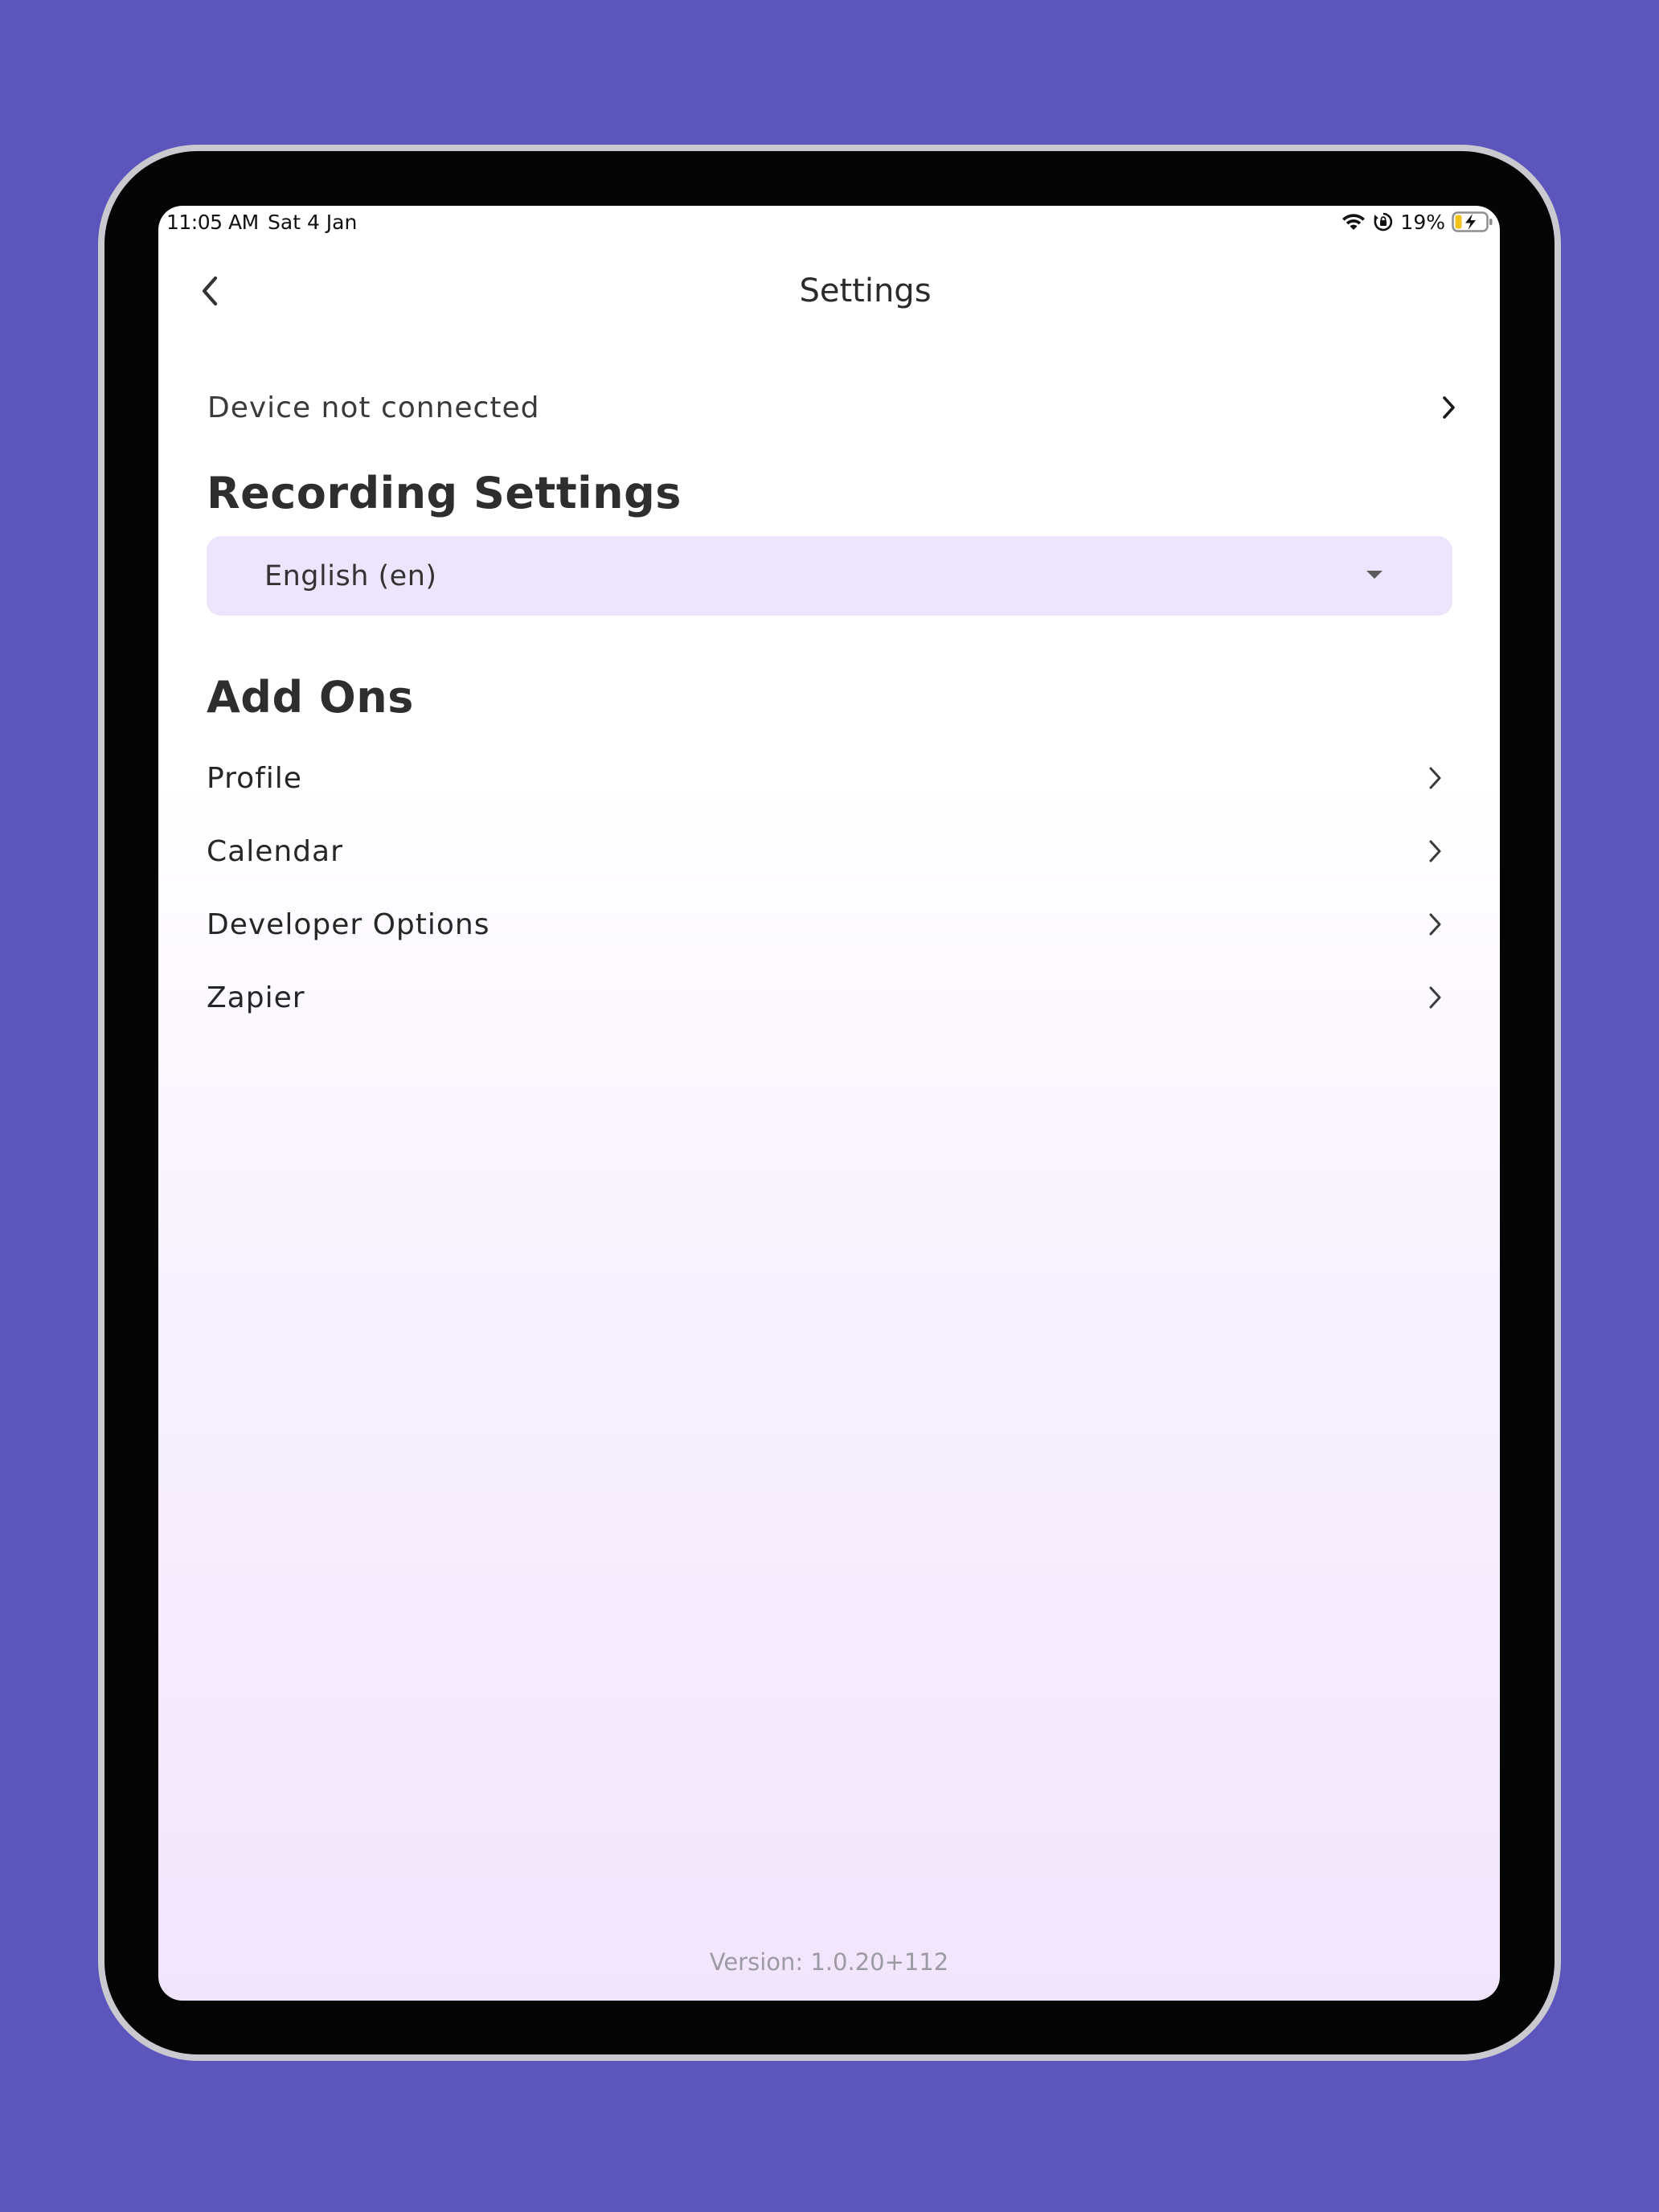 The image size is (1659, 2212). What do you see at coordinates (832, 407) in the screenshot?
I see `device-connection-row: Device not connected` at bounding box center [832, 407].